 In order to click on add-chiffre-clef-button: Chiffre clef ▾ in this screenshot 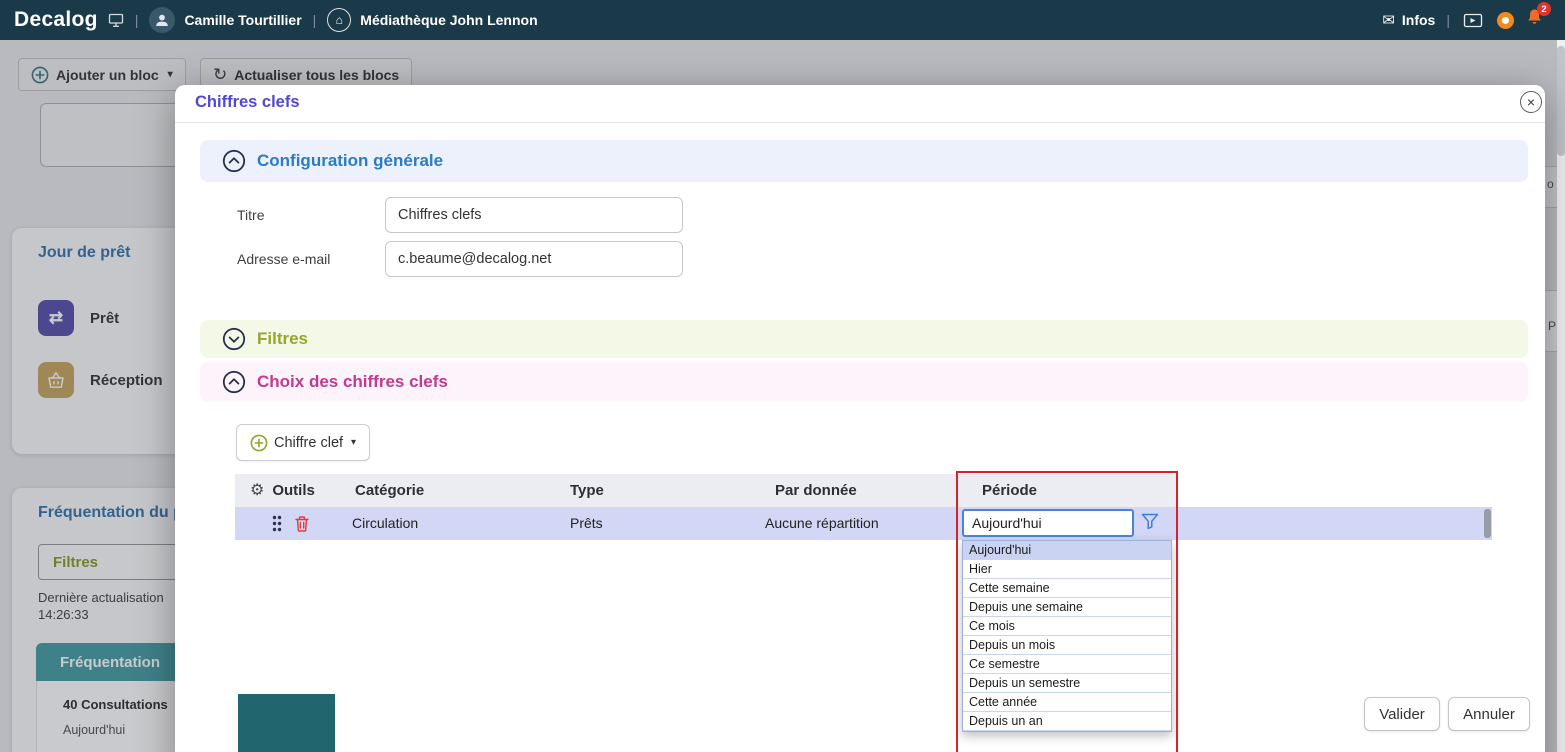, I will do `click(303, 442)`.